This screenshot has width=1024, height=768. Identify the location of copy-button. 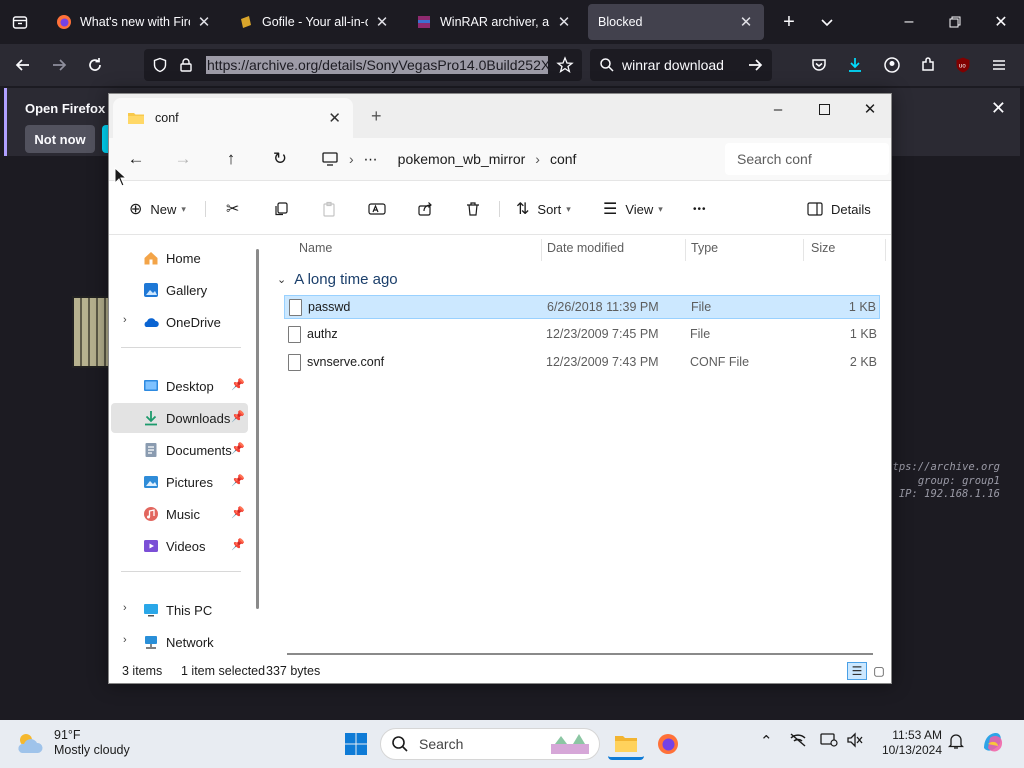
(281, 209).